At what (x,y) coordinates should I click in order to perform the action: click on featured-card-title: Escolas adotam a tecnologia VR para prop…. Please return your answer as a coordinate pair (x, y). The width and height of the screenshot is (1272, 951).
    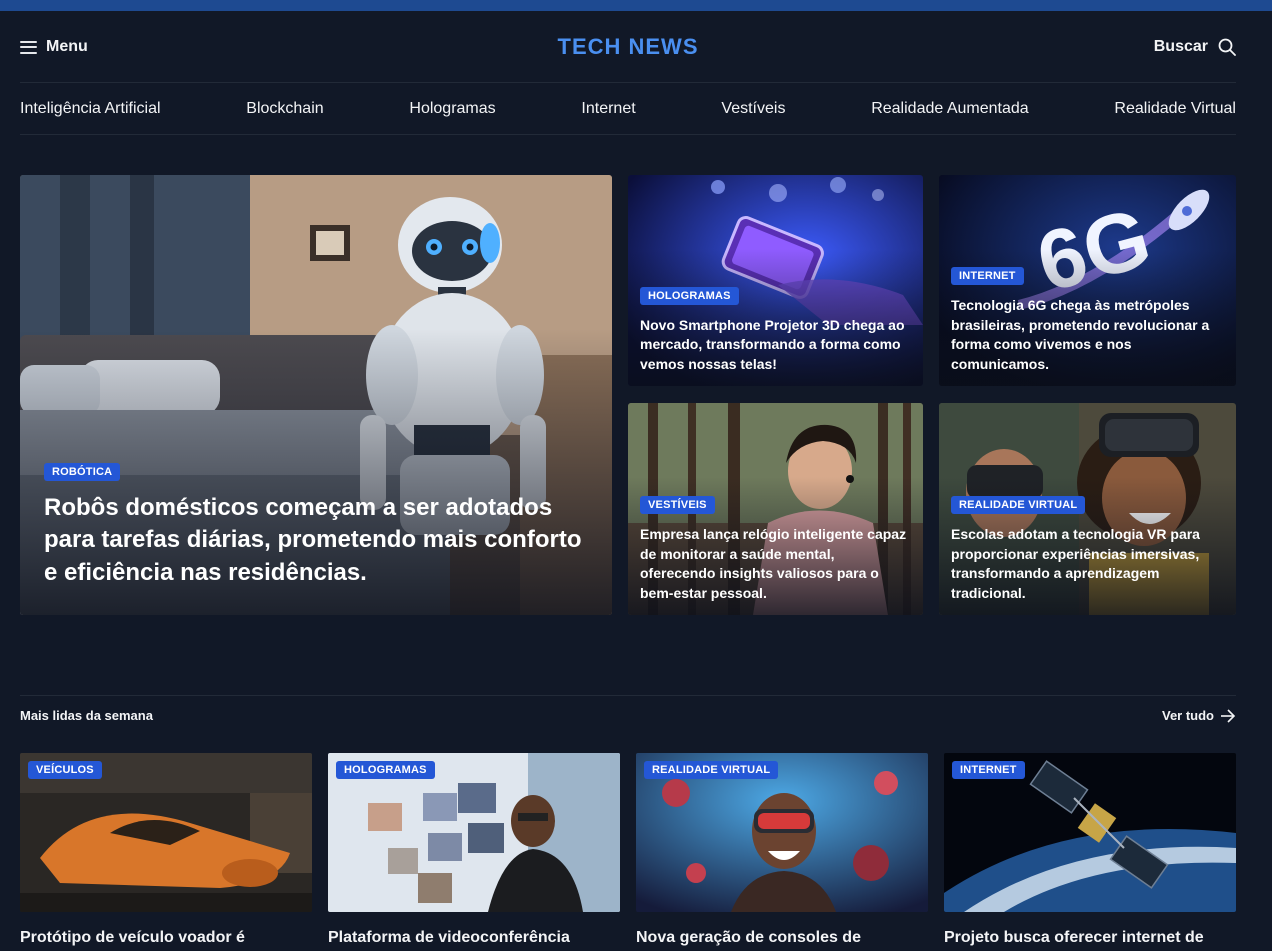
    Looking at the image, I should click on (1087, 564).